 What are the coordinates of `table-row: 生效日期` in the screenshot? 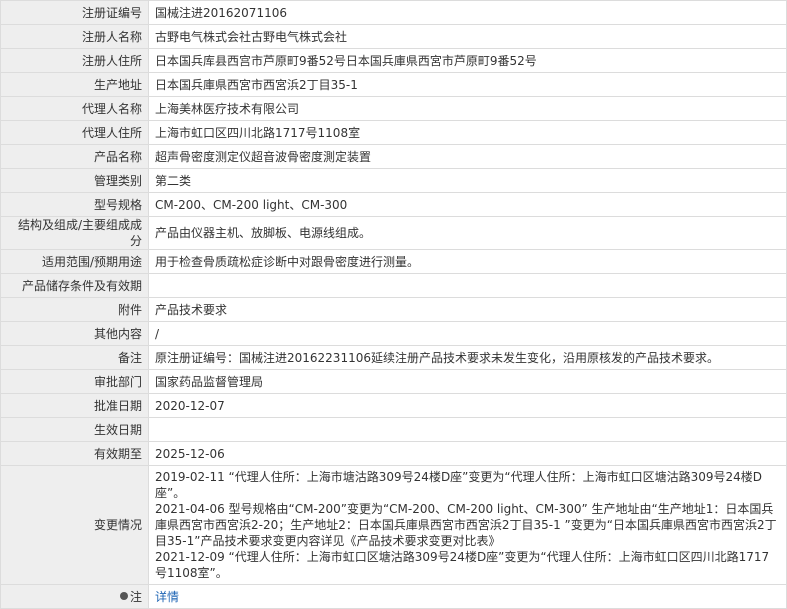 It's located at (393, 429).